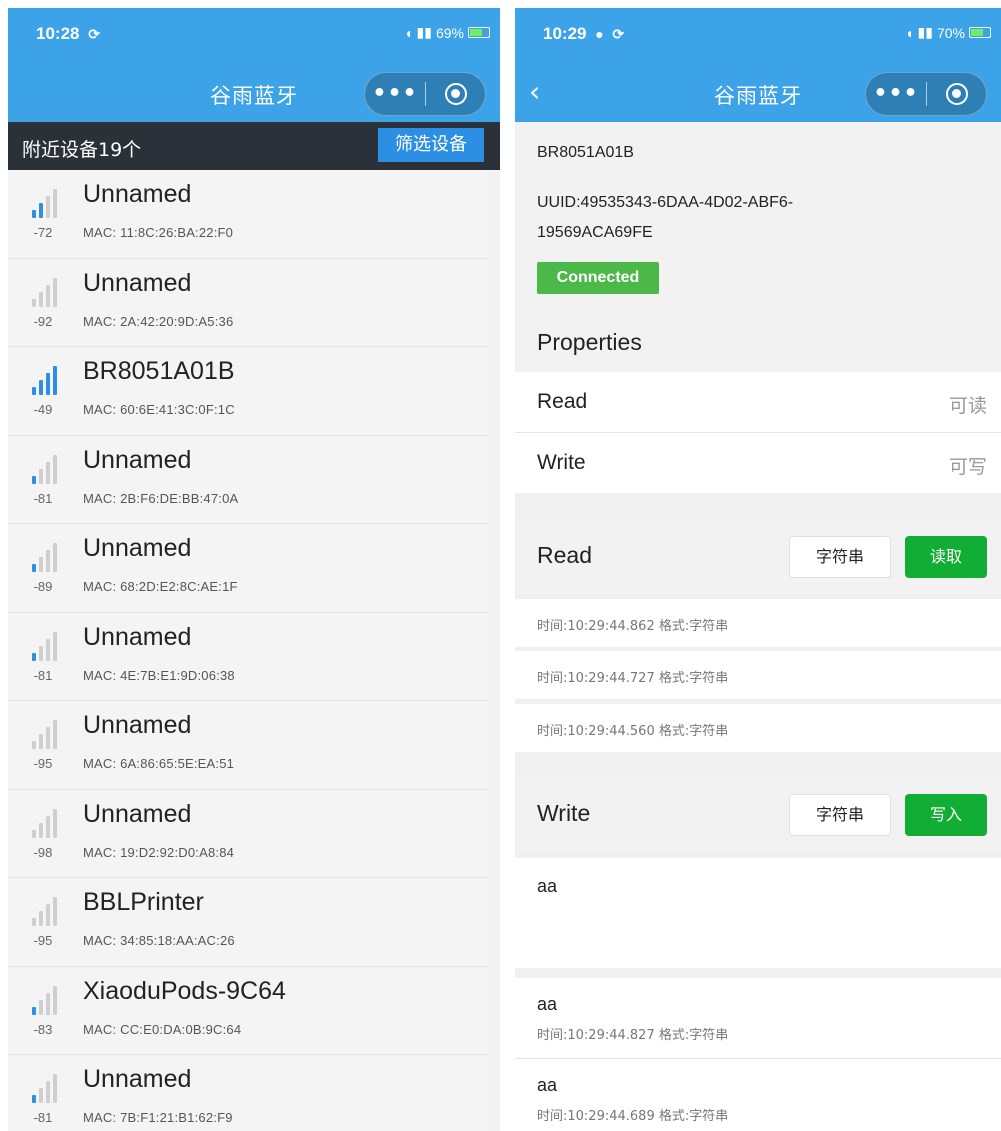  I want to click on battery-percent: 70%, so click(950, 32).